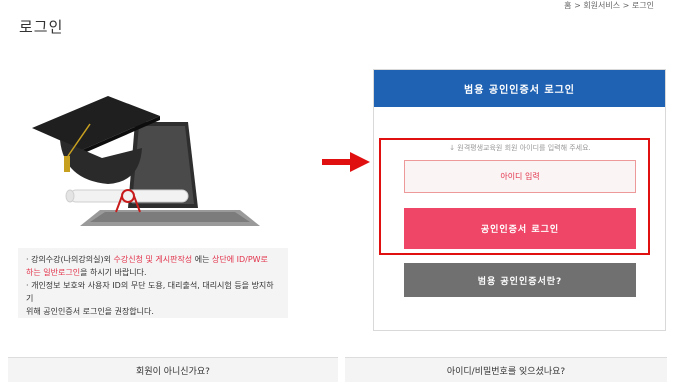 Image resolution: width=690 pixels, height=386 pixels. Describe the element at coordinates (519, 88) in the screenshot. I see `cert-login-panel-header: 범용 공인인증서 로그인` at that location.